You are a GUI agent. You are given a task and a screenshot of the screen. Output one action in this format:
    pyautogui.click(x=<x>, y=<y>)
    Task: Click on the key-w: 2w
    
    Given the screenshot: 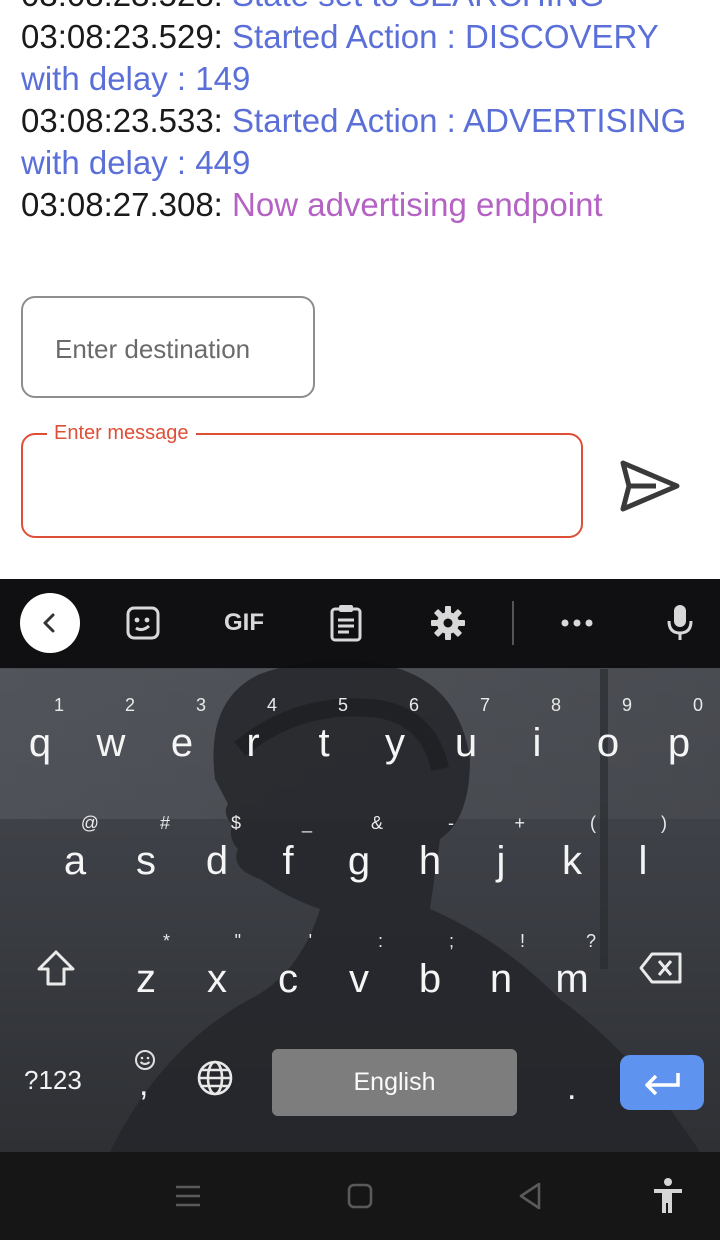 What is the action you would take?
    pyautogui.click(x=111, y=733)
    